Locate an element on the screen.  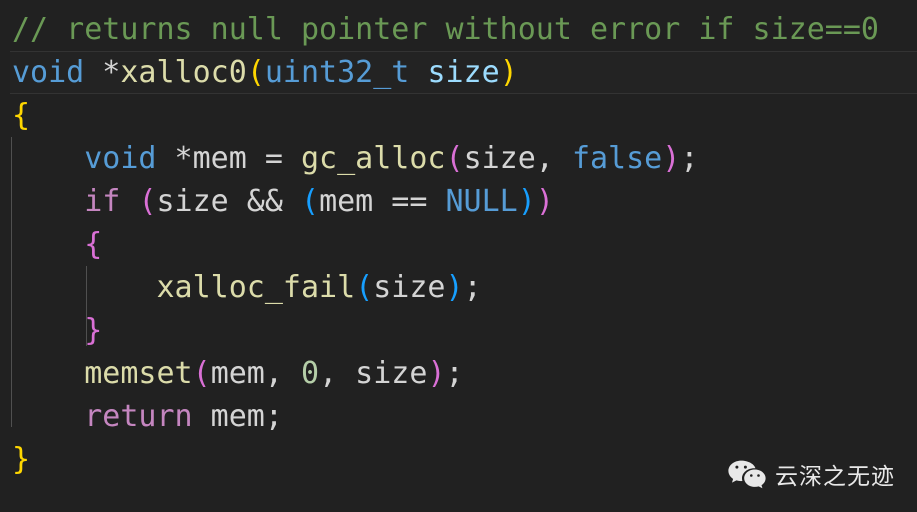
wechat-icon is located at coordinates (747, 477).